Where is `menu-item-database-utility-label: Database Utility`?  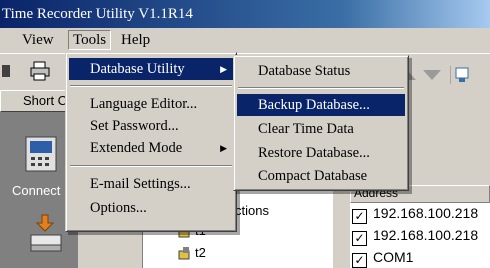 menu-item-database-utility-label: Database Utility is located at coordinates (137, 69).